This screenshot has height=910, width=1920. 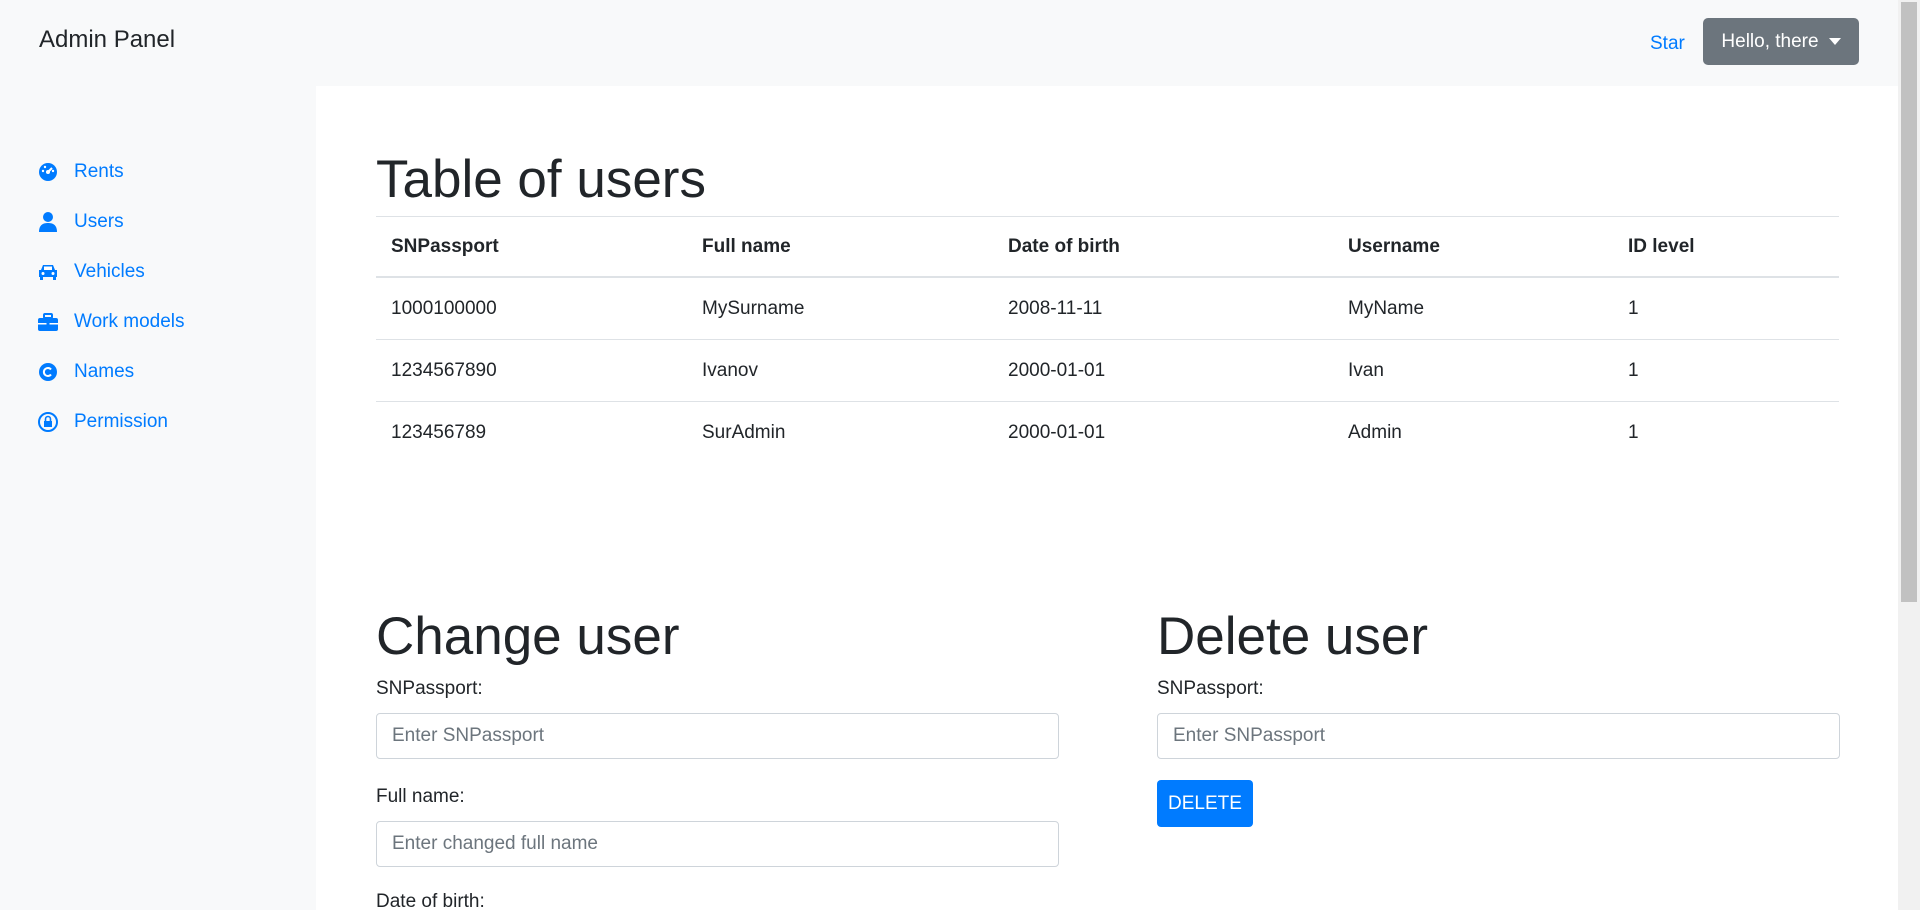 What do you see at coordinates (1667, 44) in the screenshot?
I see `star-link: Star` at bounding box center [1667, 44].